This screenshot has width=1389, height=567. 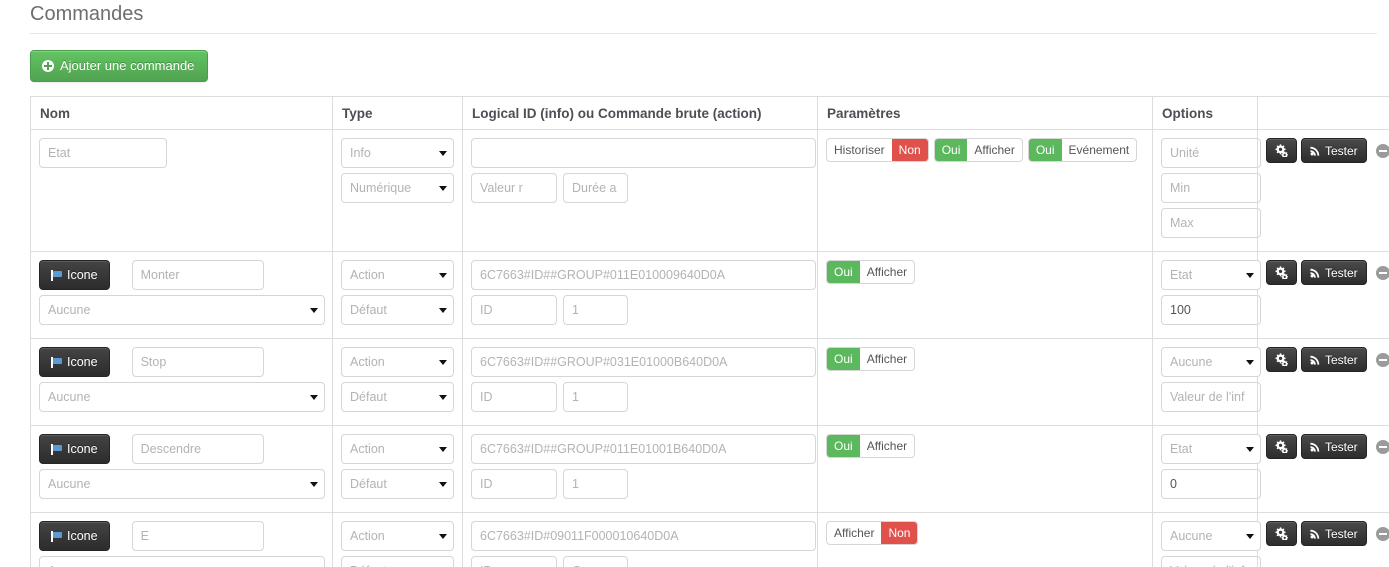 I want to click on logical-id-input: 6C7663#ID##GROUP#011E01001B640D0A, so click(x=643, y=449).